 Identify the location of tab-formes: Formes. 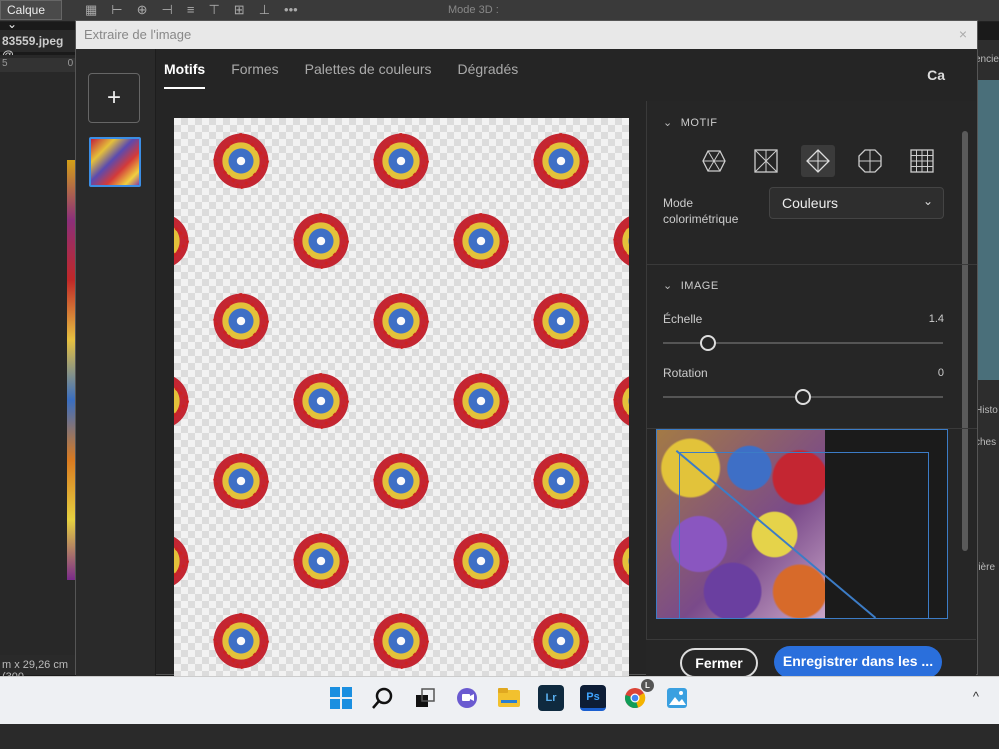
(254, 75).